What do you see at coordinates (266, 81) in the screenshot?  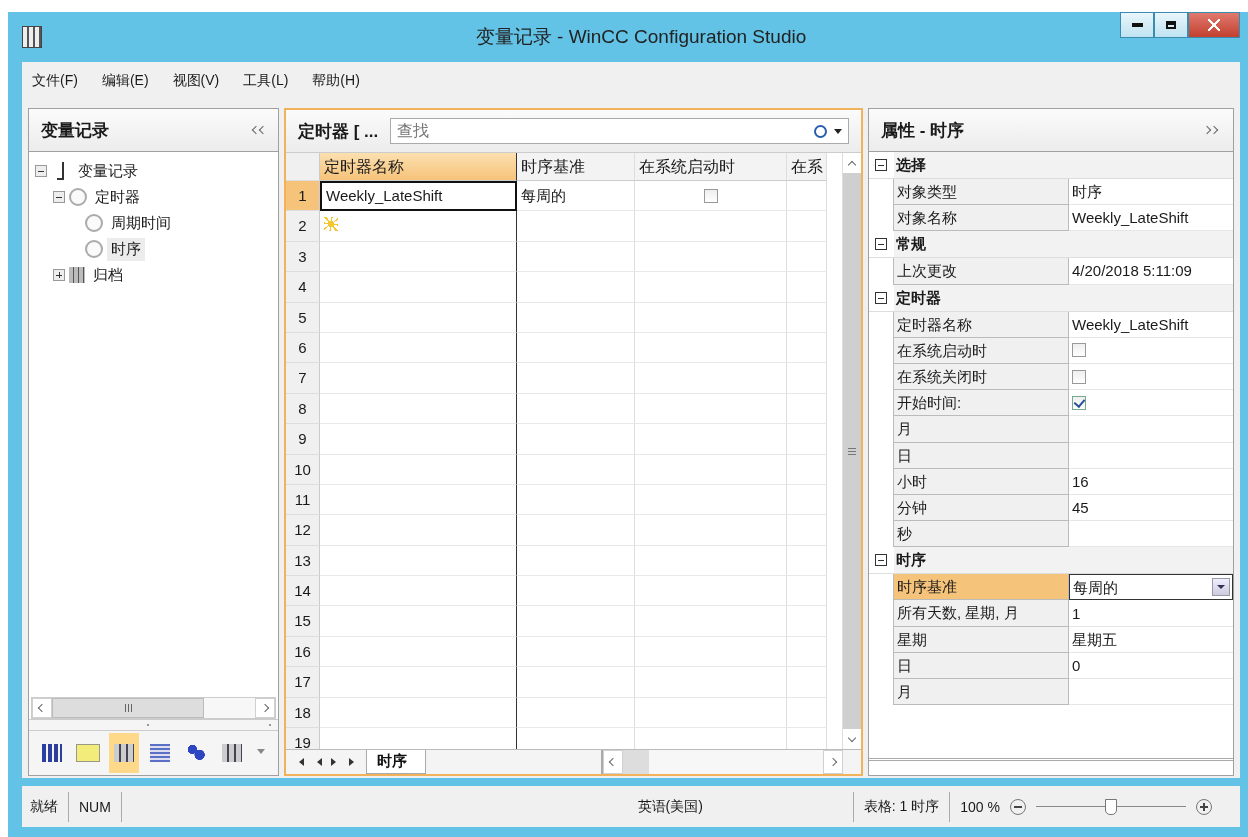 I see `menu-item: 工具(L)` at bounding box center [266, 81].